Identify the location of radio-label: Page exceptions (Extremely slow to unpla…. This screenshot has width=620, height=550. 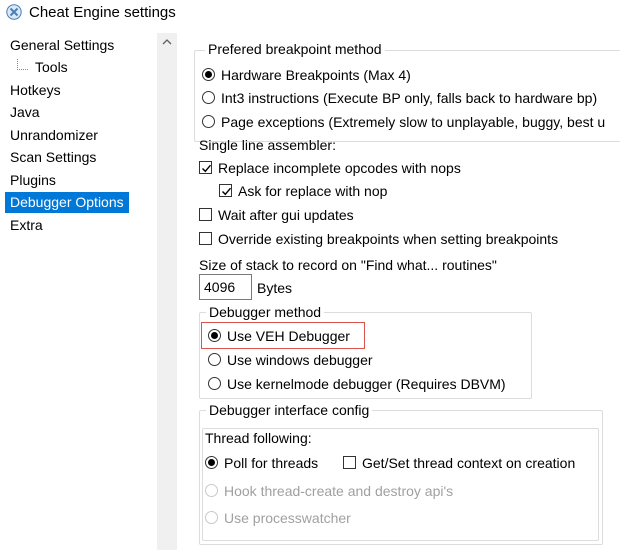
(413, 122).